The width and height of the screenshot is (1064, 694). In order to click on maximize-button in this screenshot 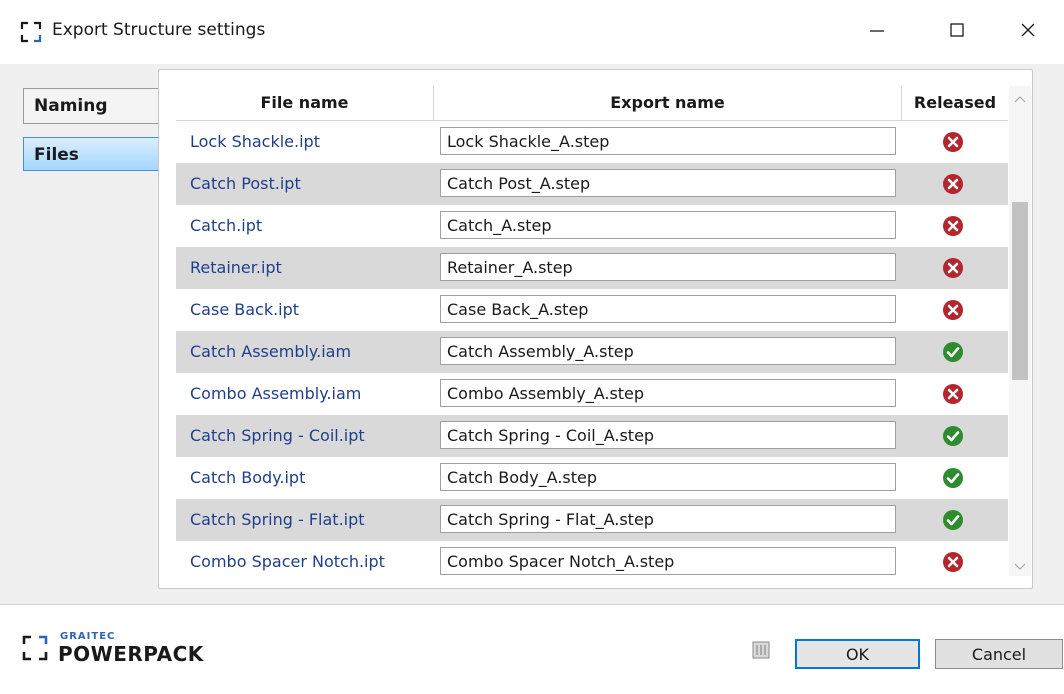, I will do `click(957, 32)`.